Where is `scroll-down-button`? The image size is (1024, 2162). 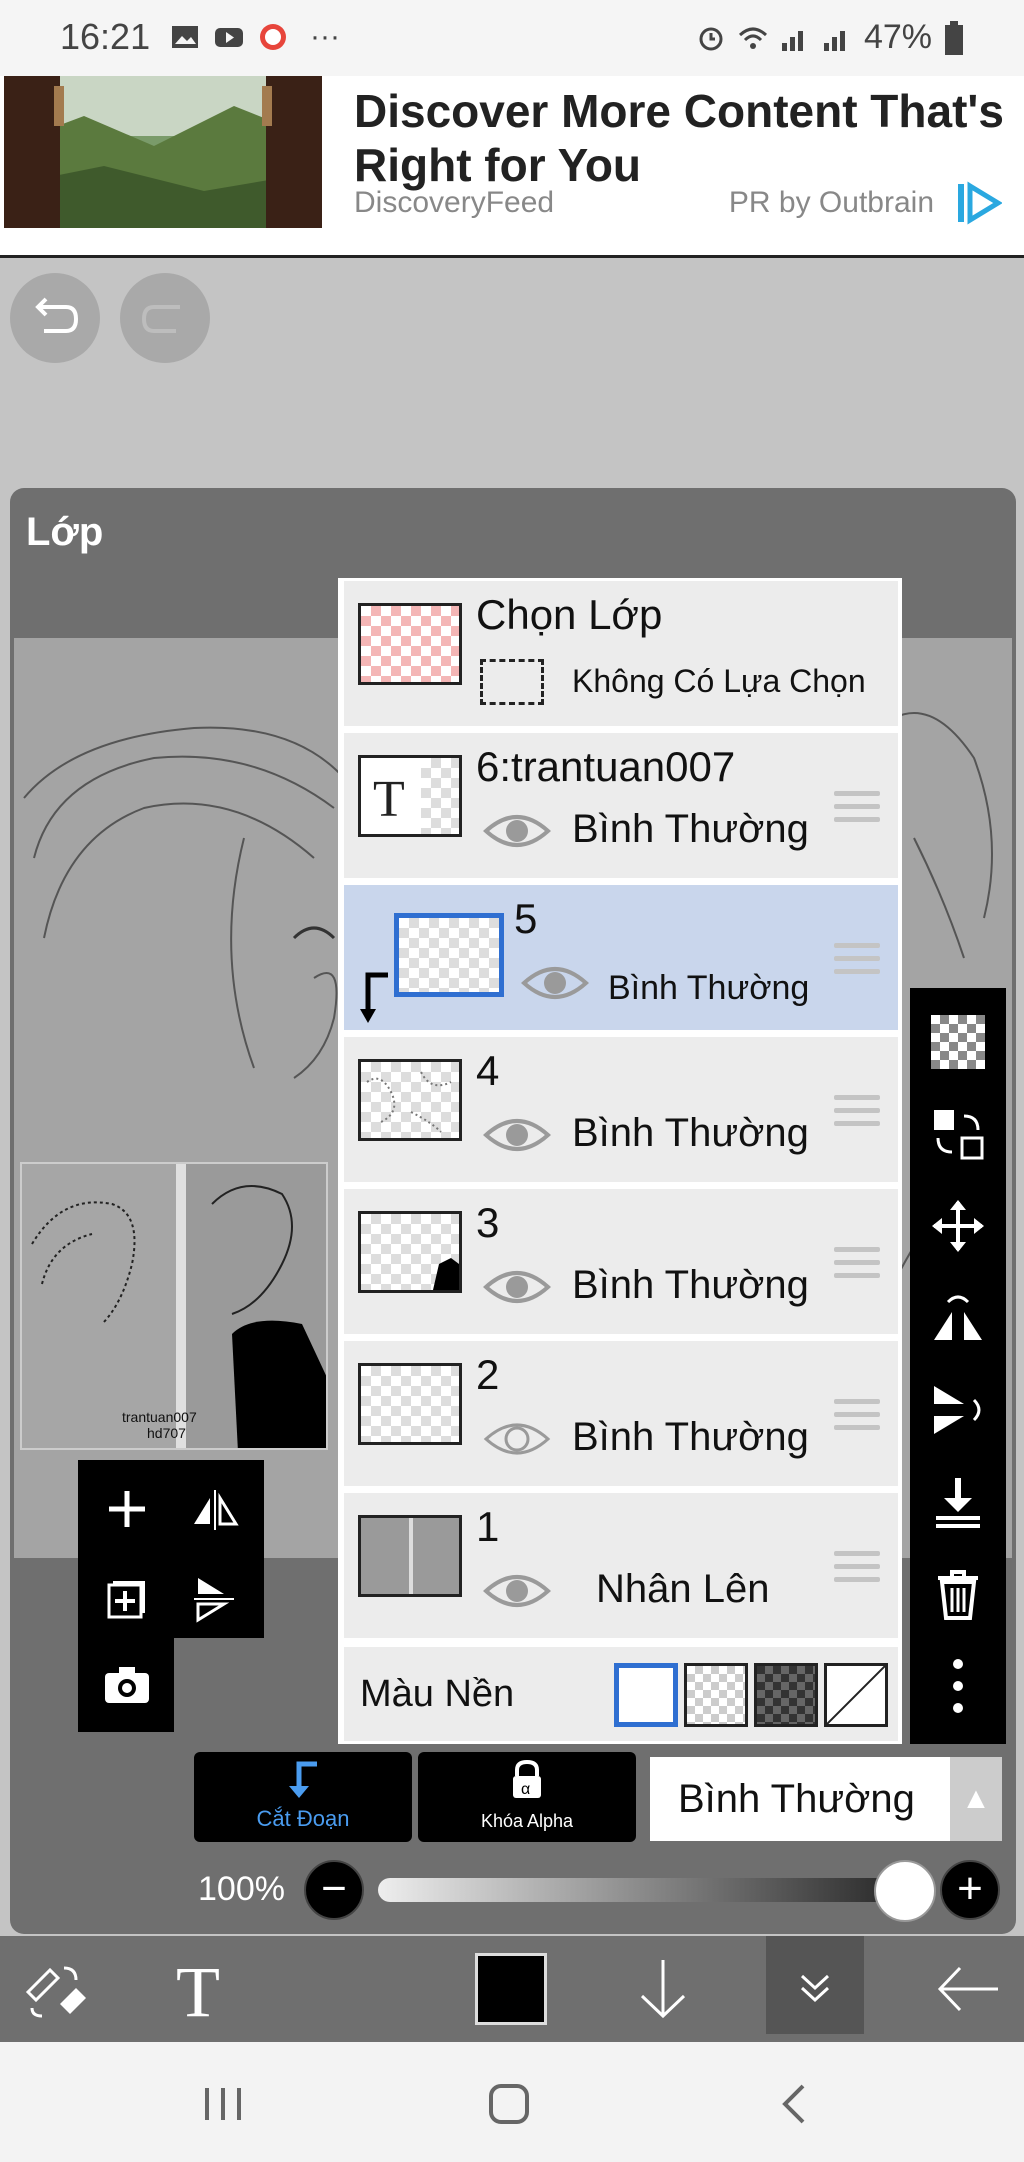 scroll-down-button is located at coordinates (663, 1989).